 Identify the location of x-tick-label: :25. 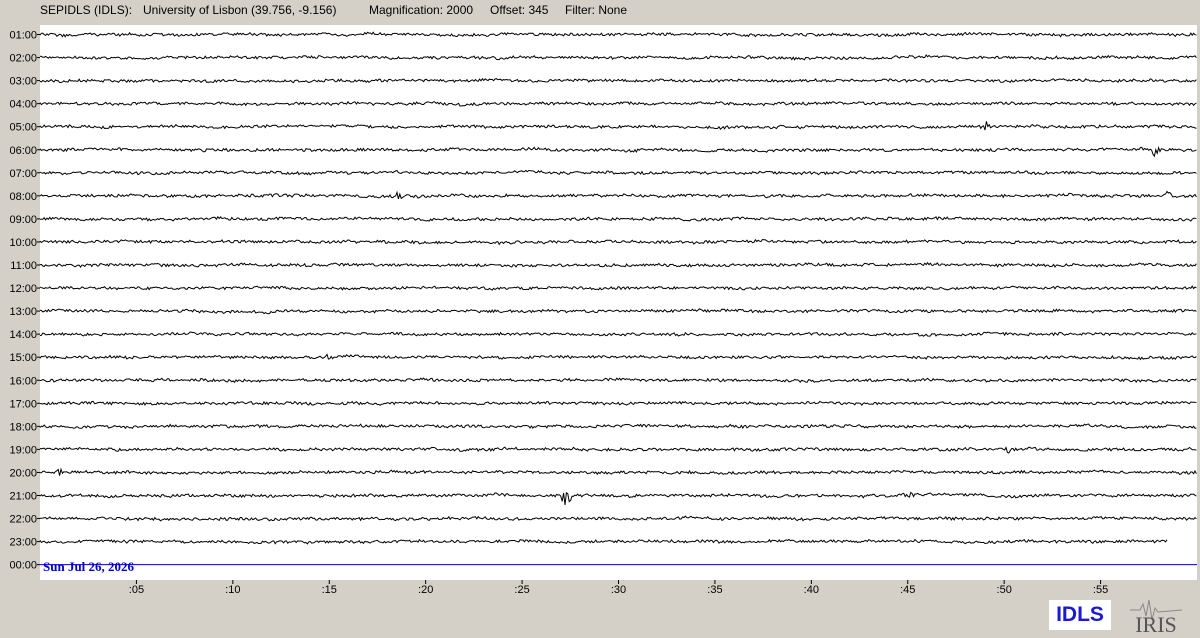
(521, 590).